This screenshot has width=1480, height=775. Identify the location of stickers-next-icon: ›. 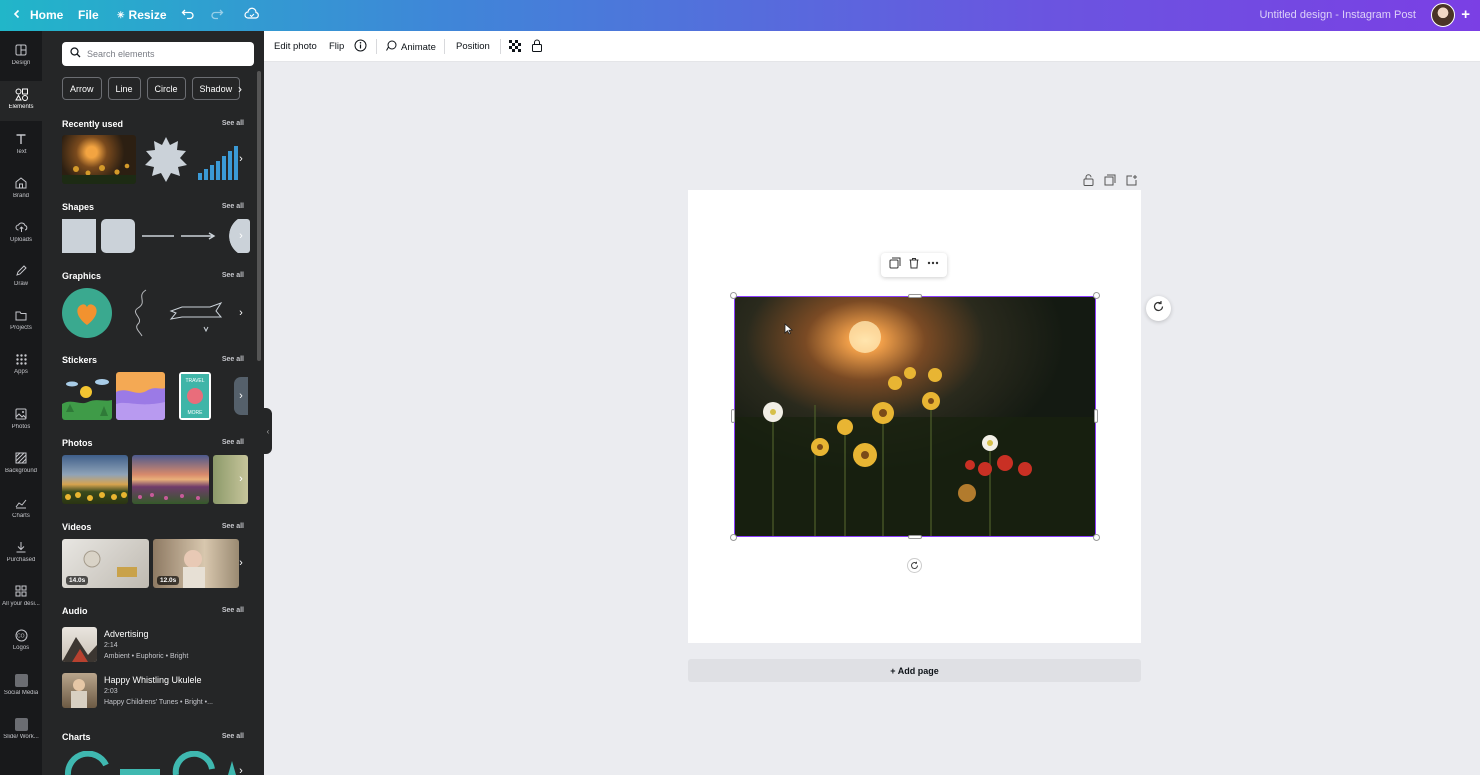
(241, 396).